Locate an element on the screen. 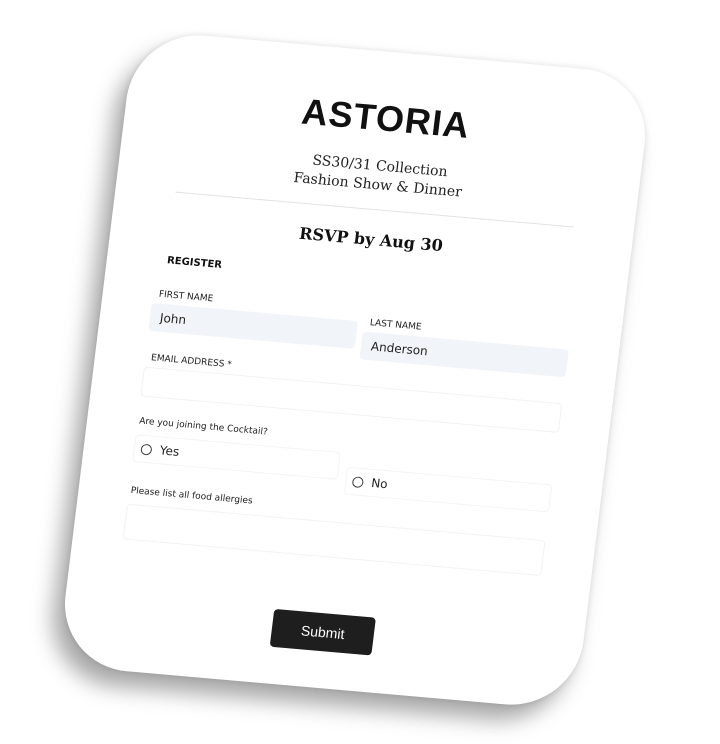 The width and height of the screenshot is (720, 744). rsvp-deadline: RSVP by Aug 30 is located at coordinates (371, 239).